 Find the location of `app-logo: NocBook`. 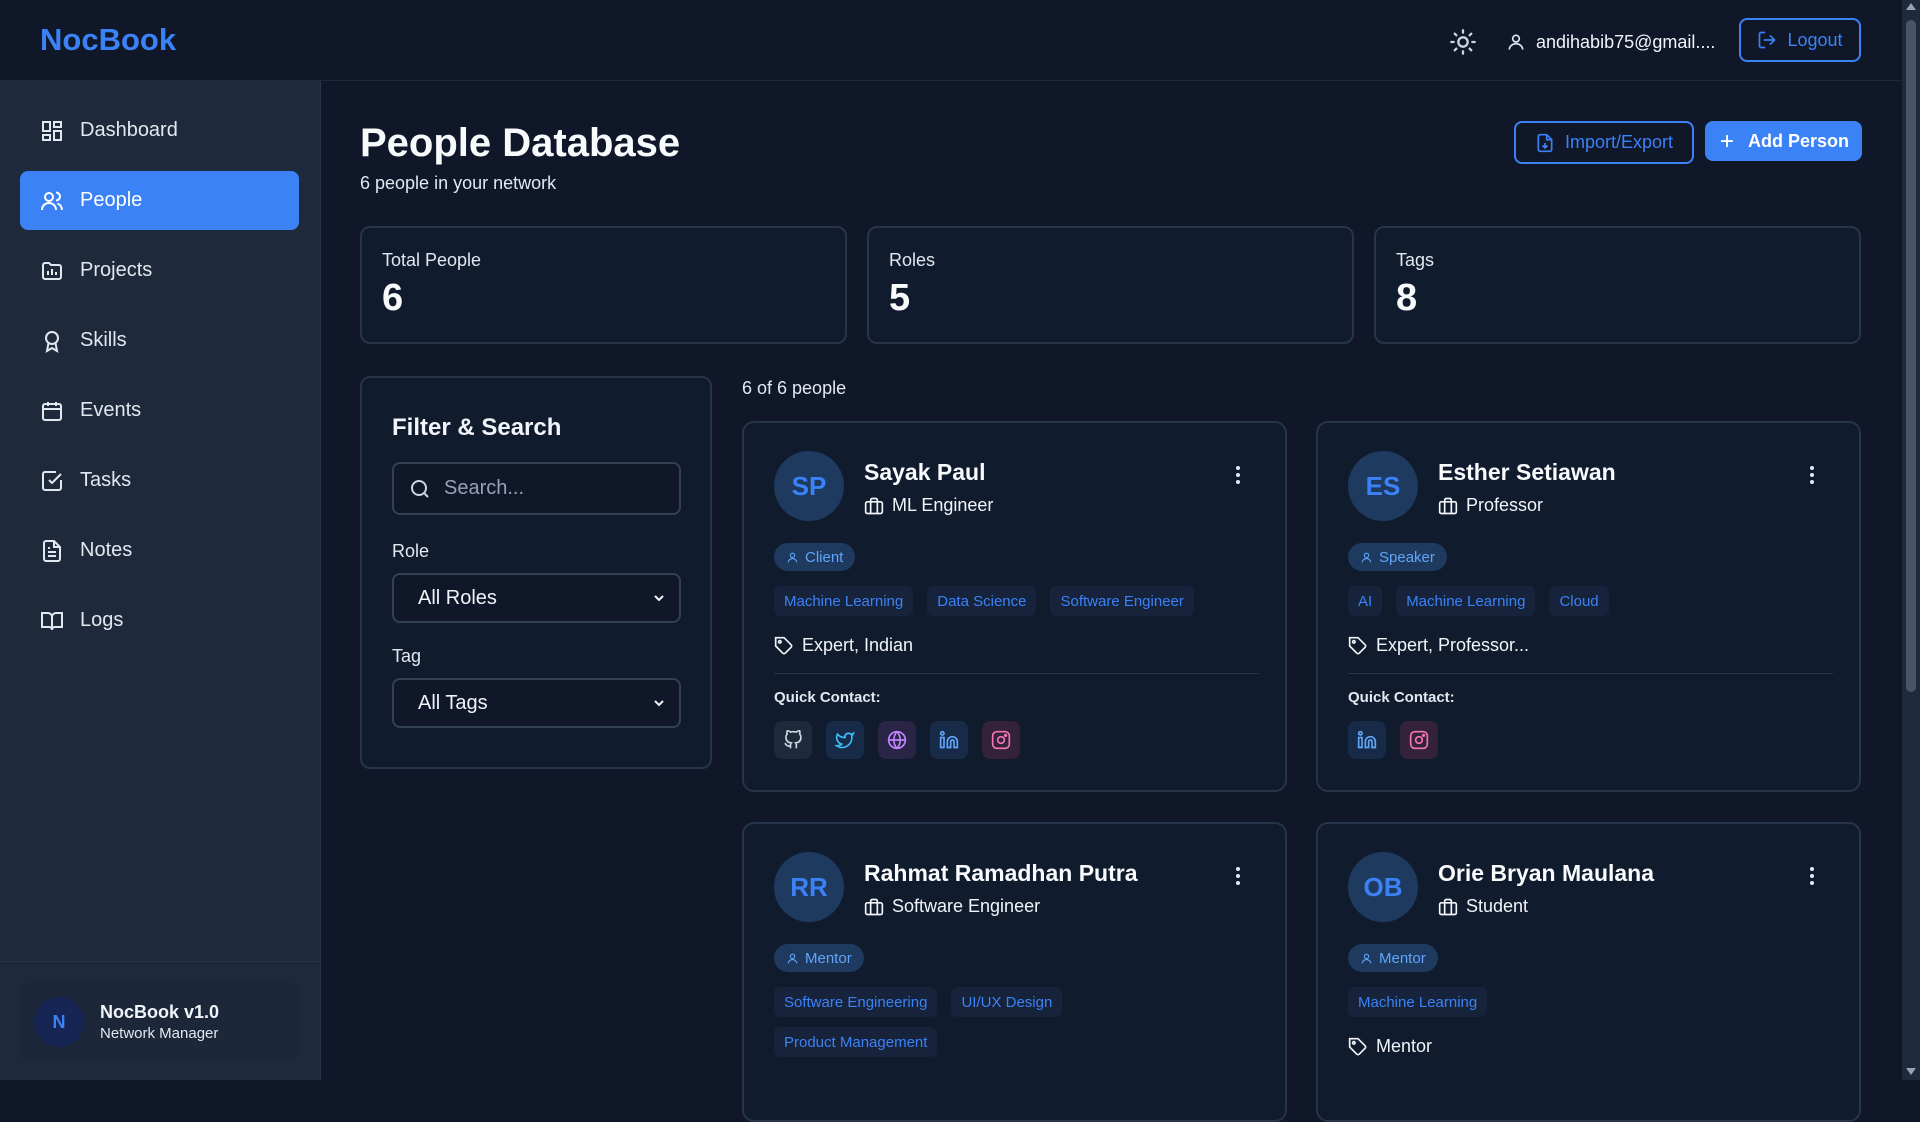

app-logo: NocBook is located at coordinates (108, 40).